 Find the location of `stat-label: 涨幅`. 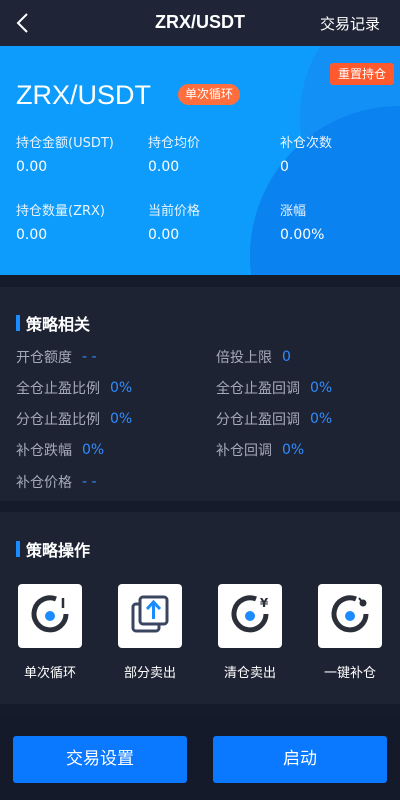

stat-label: 涨幅 is located at coordinates (293, 211).